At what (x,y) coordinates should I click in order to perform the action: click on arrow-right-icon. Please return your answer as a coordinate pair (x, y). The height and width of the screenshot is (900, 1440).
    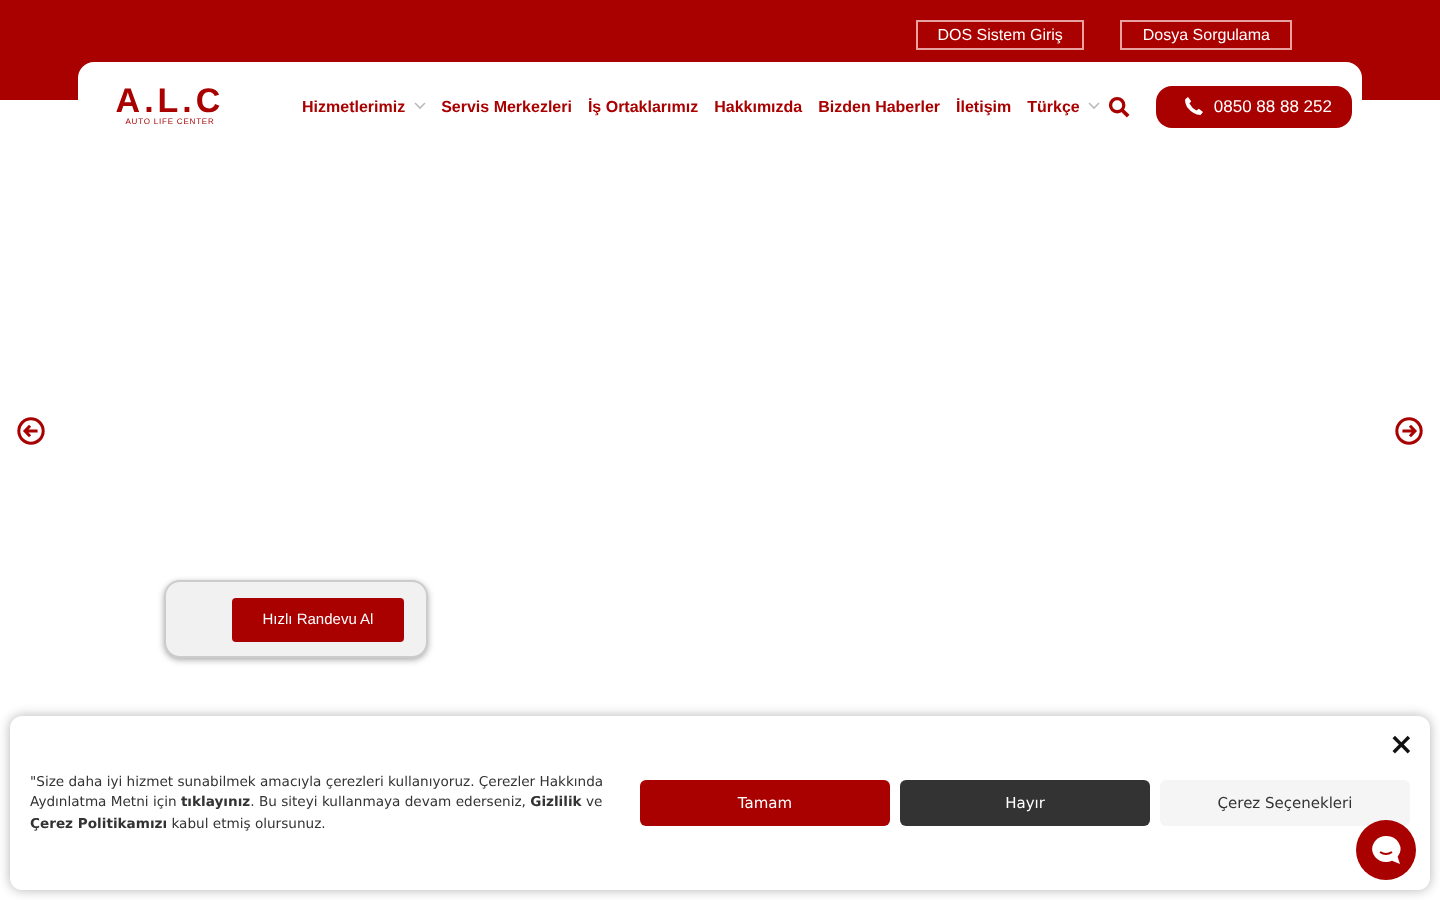
    Looking at the image, I should click on (1409, 431).